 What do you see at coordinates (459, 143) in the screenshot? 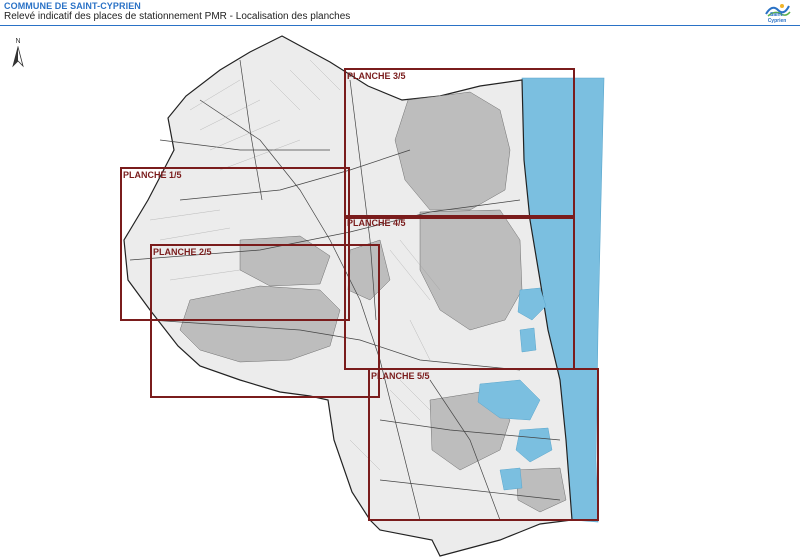
I see `planche-frame-3: PLANCHE 3/5` at bounding box center [459, 143].